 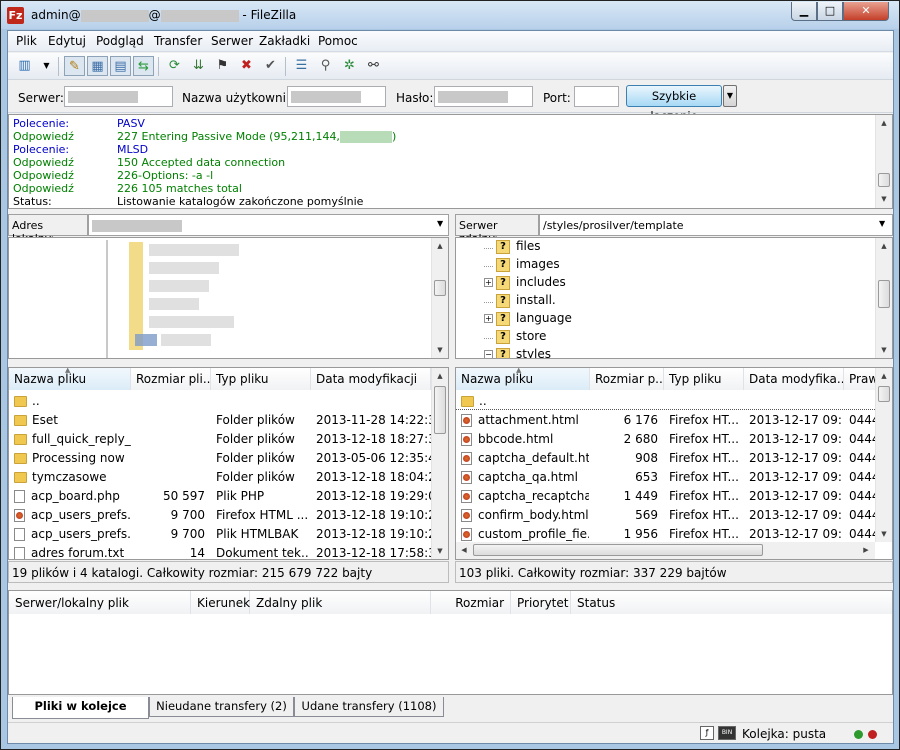 I want to click on binary-mode-icon: BIN, so click(x=727, y=733).